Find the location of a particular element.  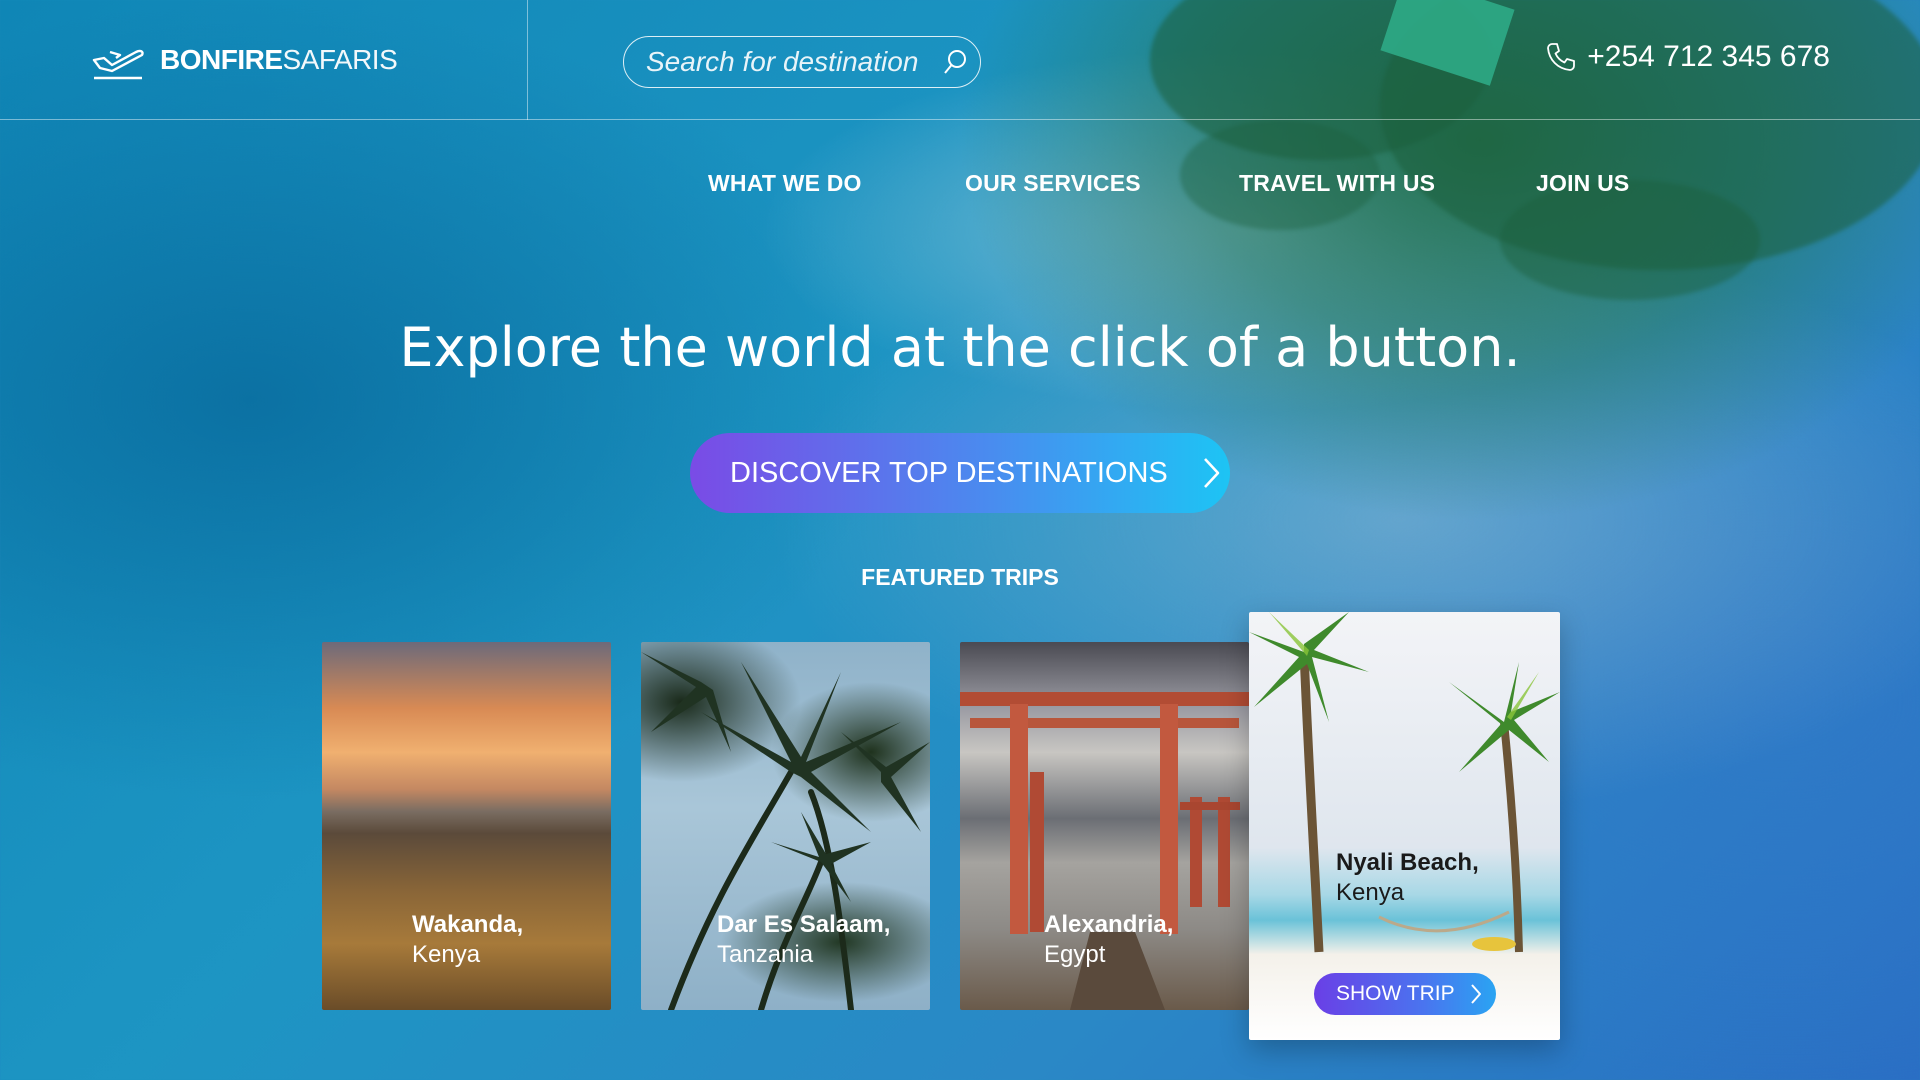

trip-country: Egypt is located at coordinates (1075, 954).